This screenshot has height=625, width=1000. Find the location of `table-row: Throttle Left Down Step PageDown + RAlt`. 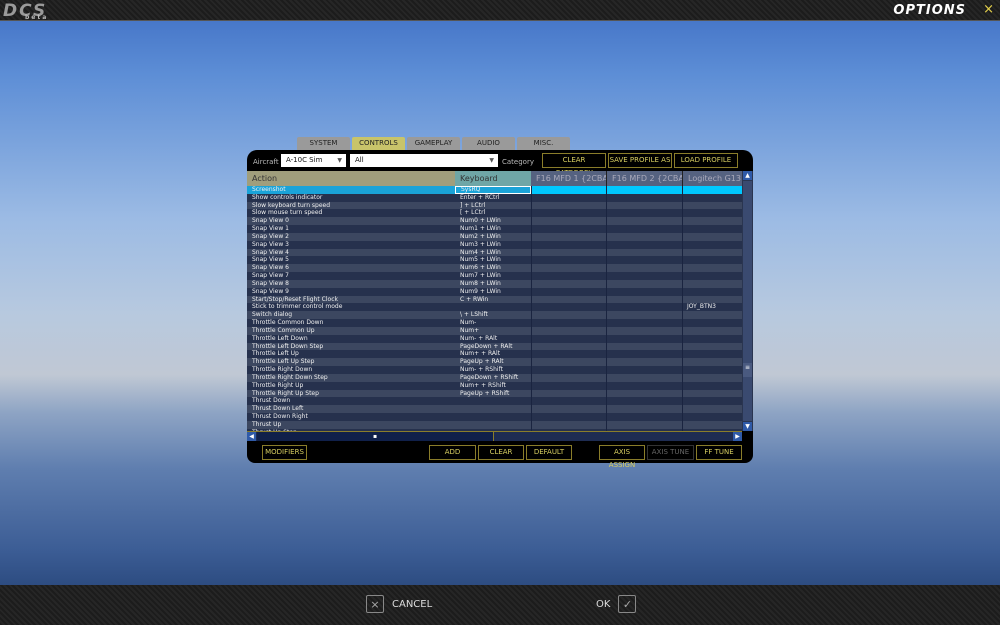

table-row: Throttle Left Down Step PageDown + RAlt is located at coordinates (494, 346).